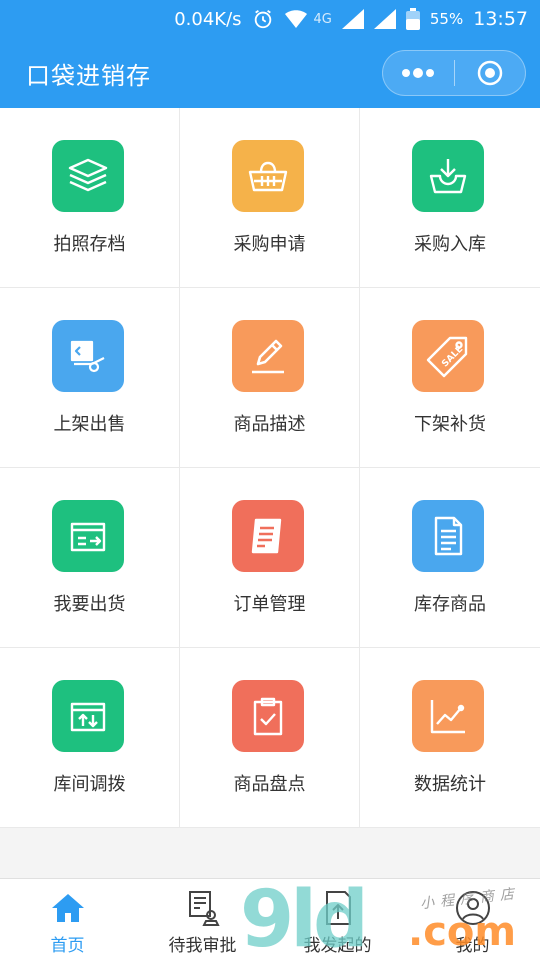  I want to click on grid-item-product-description: 商品描述, so click(270, 378).